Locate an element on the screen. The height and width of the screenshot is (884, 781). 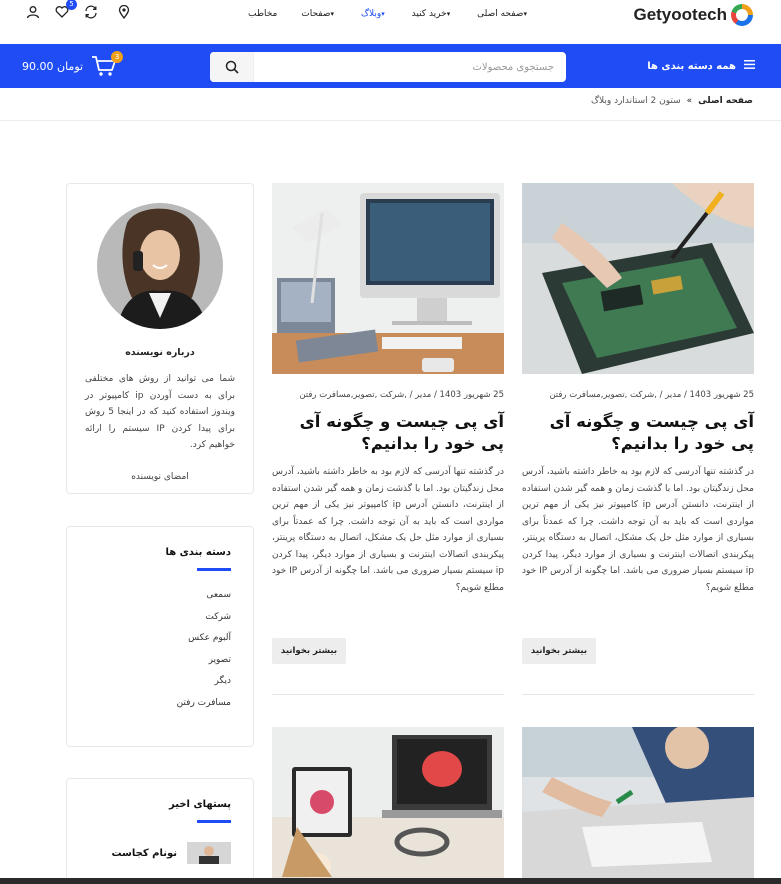
heart-icon: 5 is located at coordinates (66, 10).